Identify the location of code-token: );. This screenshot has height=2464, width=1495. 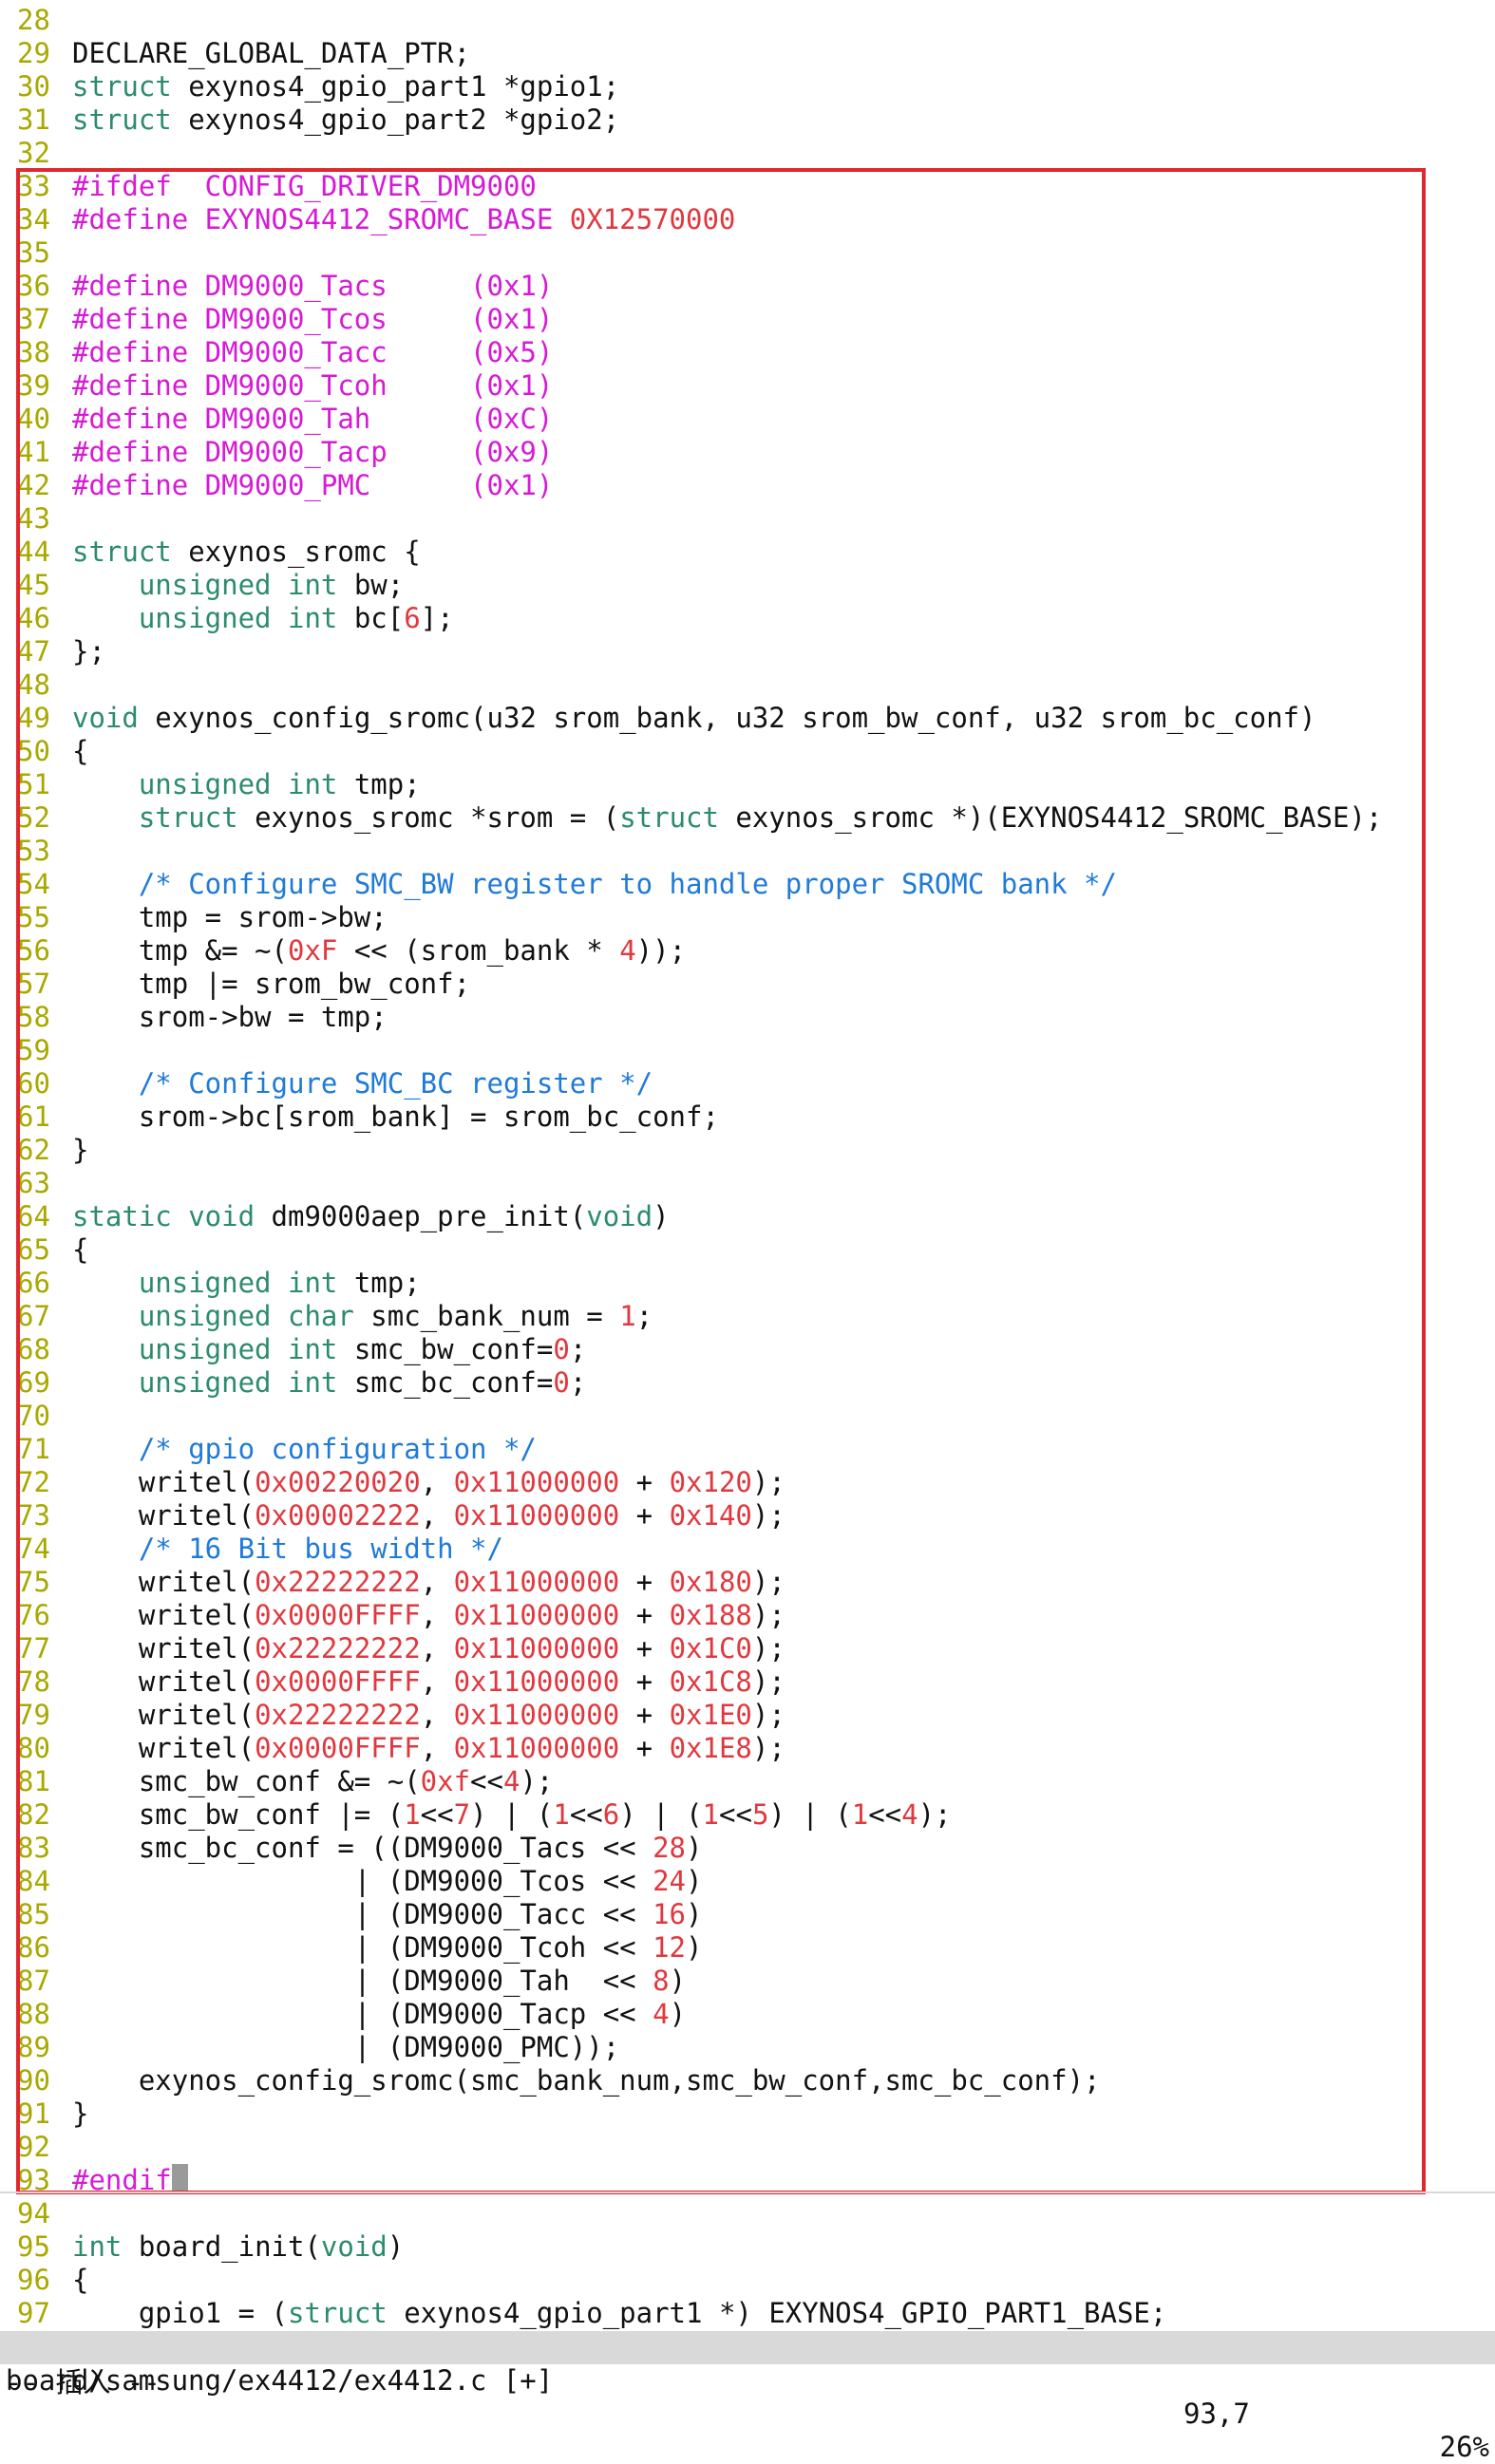
(935, 1814).